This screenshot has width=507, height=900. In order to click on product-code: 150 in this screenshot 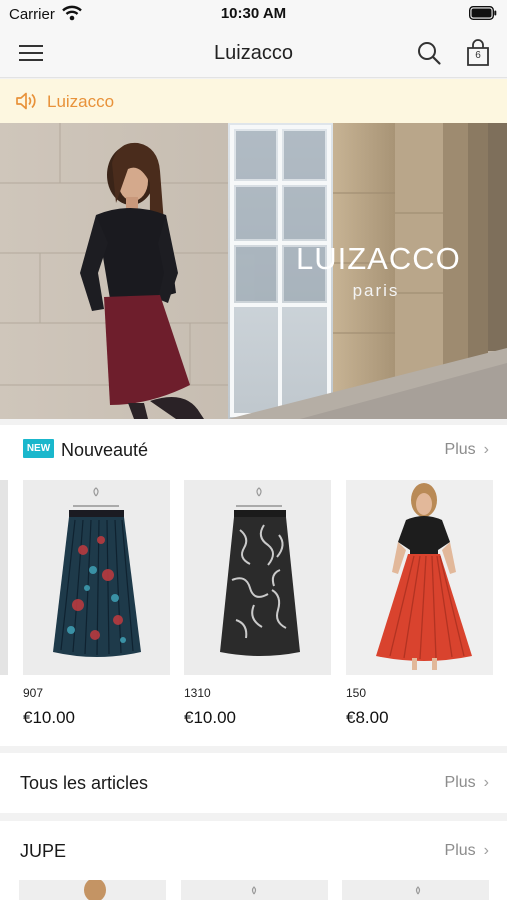, I will do `click(356, 693)`.